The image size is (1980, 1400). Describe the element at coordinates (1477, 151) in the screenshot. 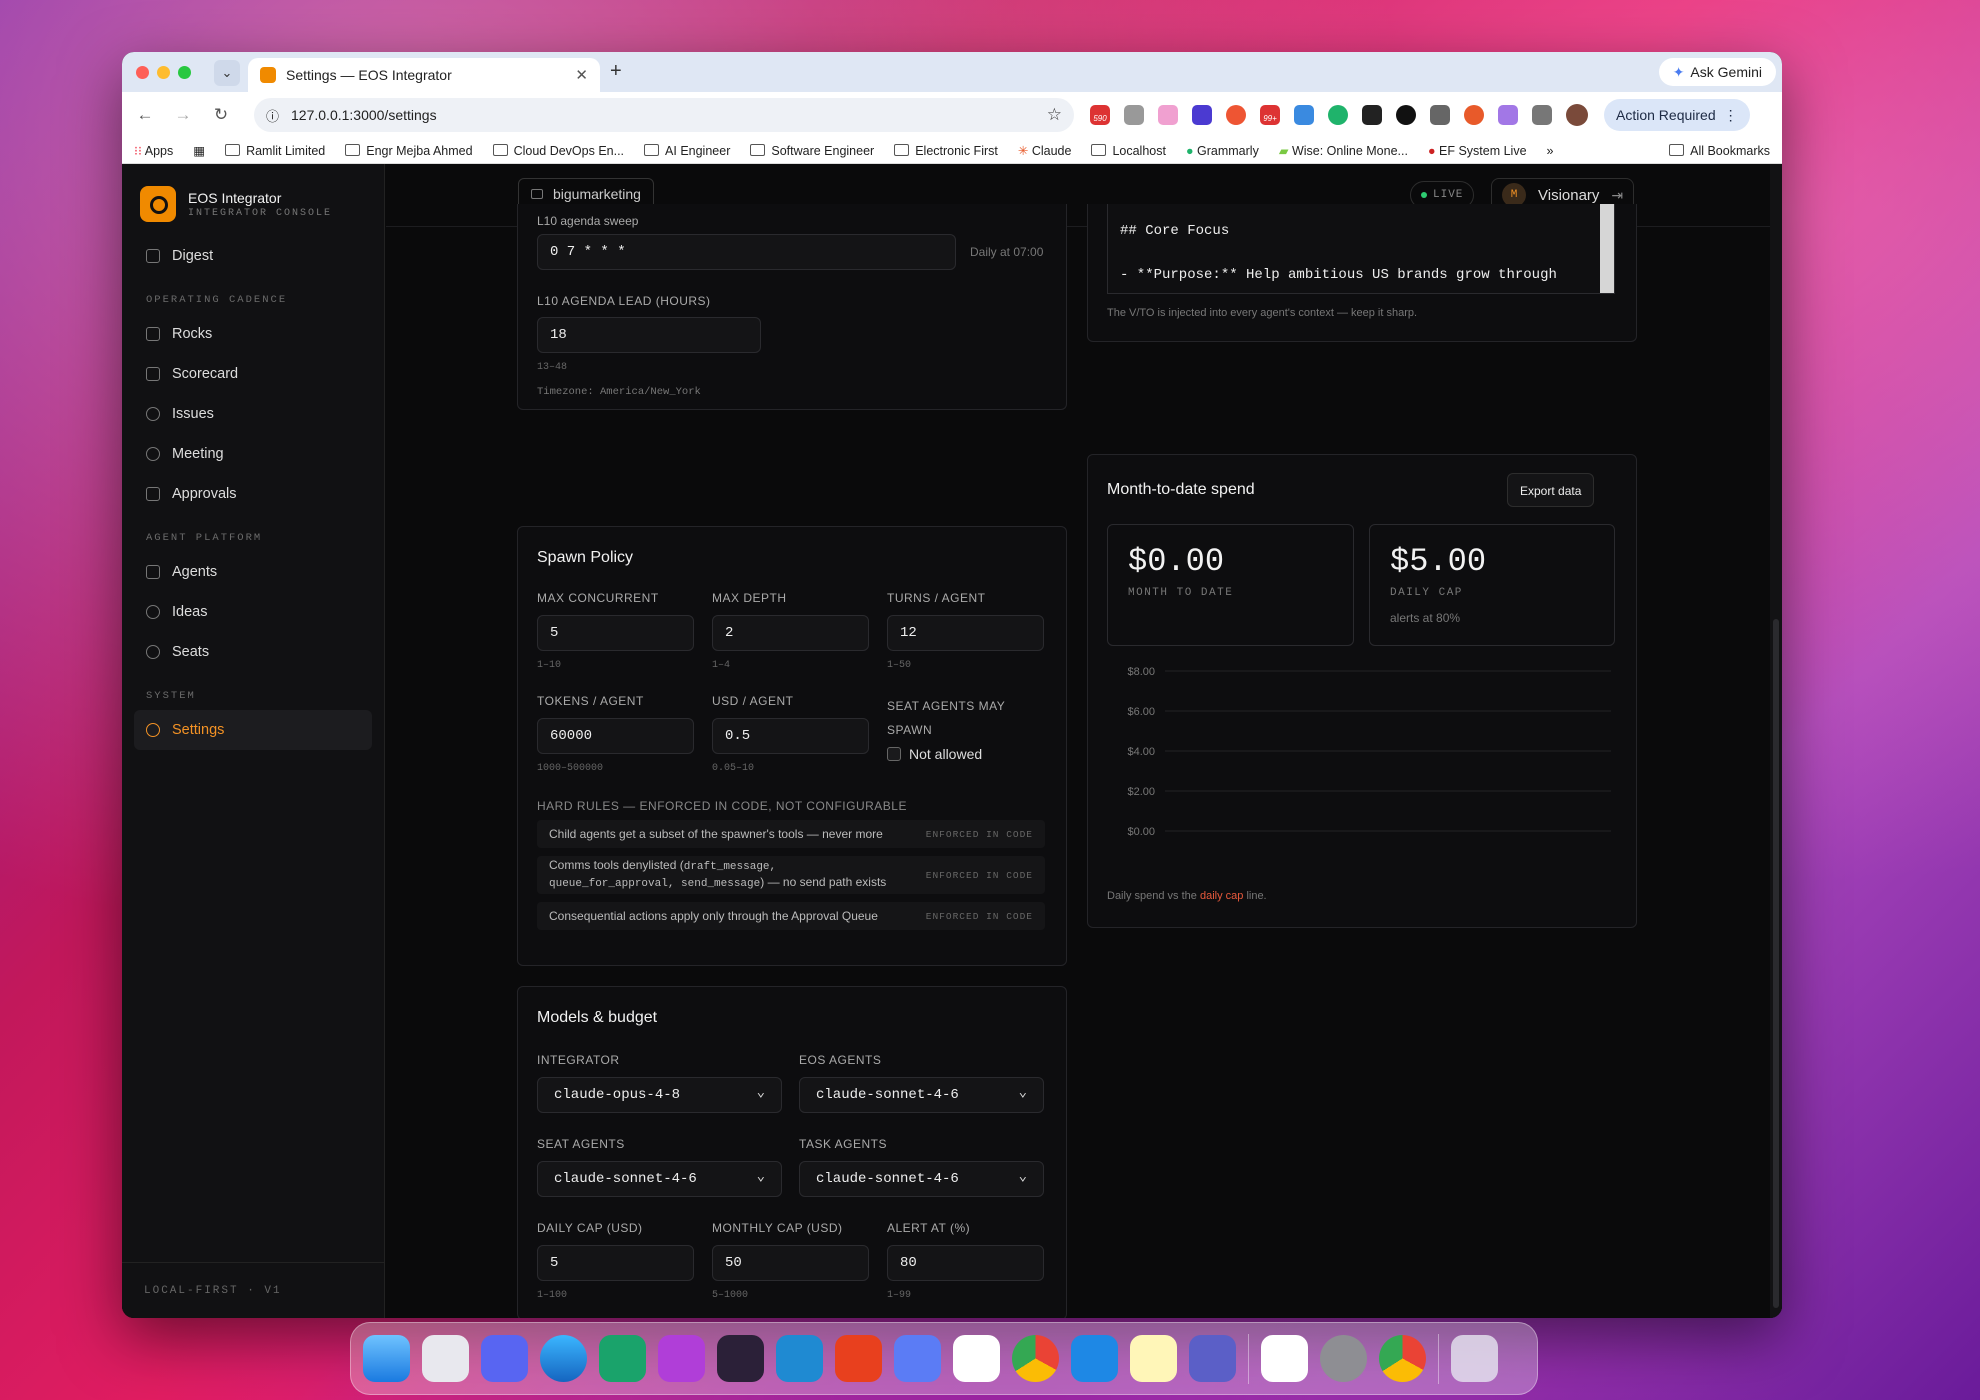

I see `bookmark-ef: ● EF System Live` at that location.